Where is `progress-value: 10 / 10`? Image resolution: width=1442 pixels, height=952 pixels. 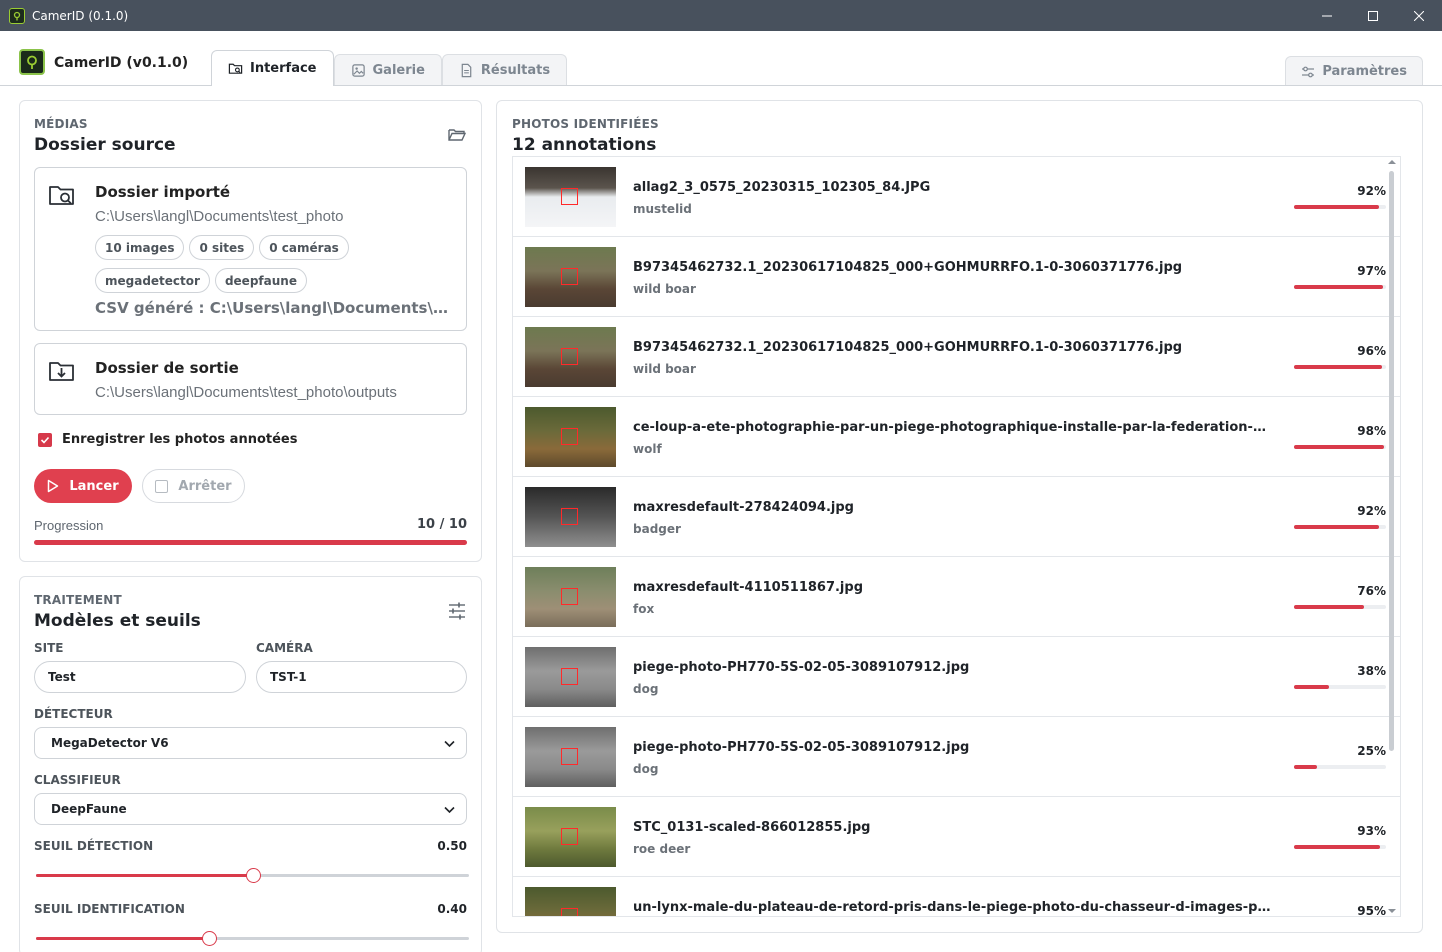 progress-value: 10 / 10 is located at coordinates (442, 524).